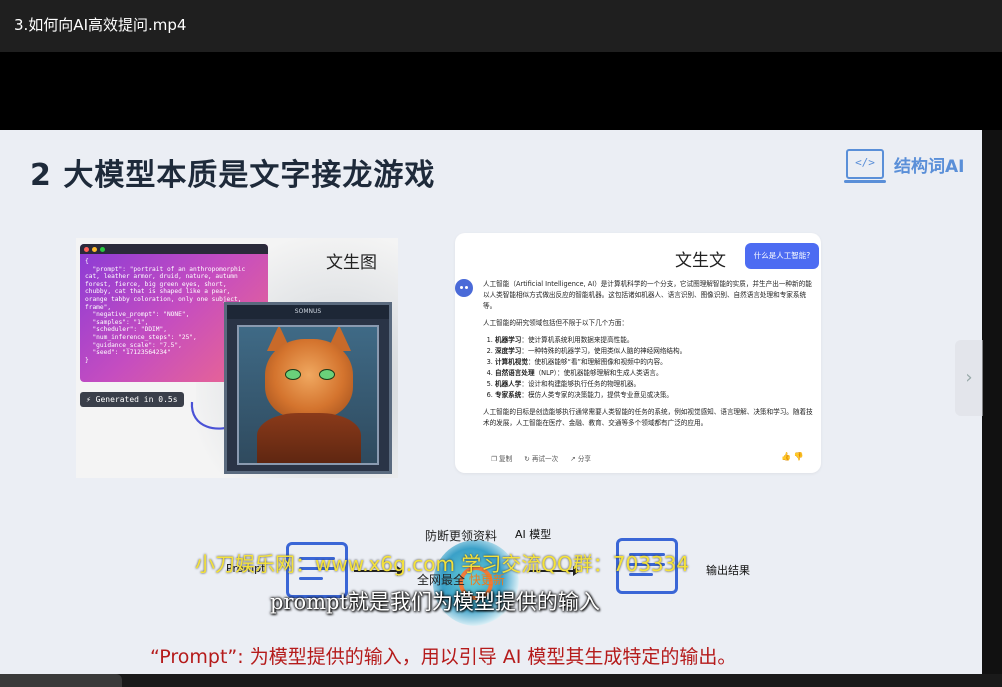 The image size is (1002, 687). I want to click on code-window-bar, so click(174, 249).